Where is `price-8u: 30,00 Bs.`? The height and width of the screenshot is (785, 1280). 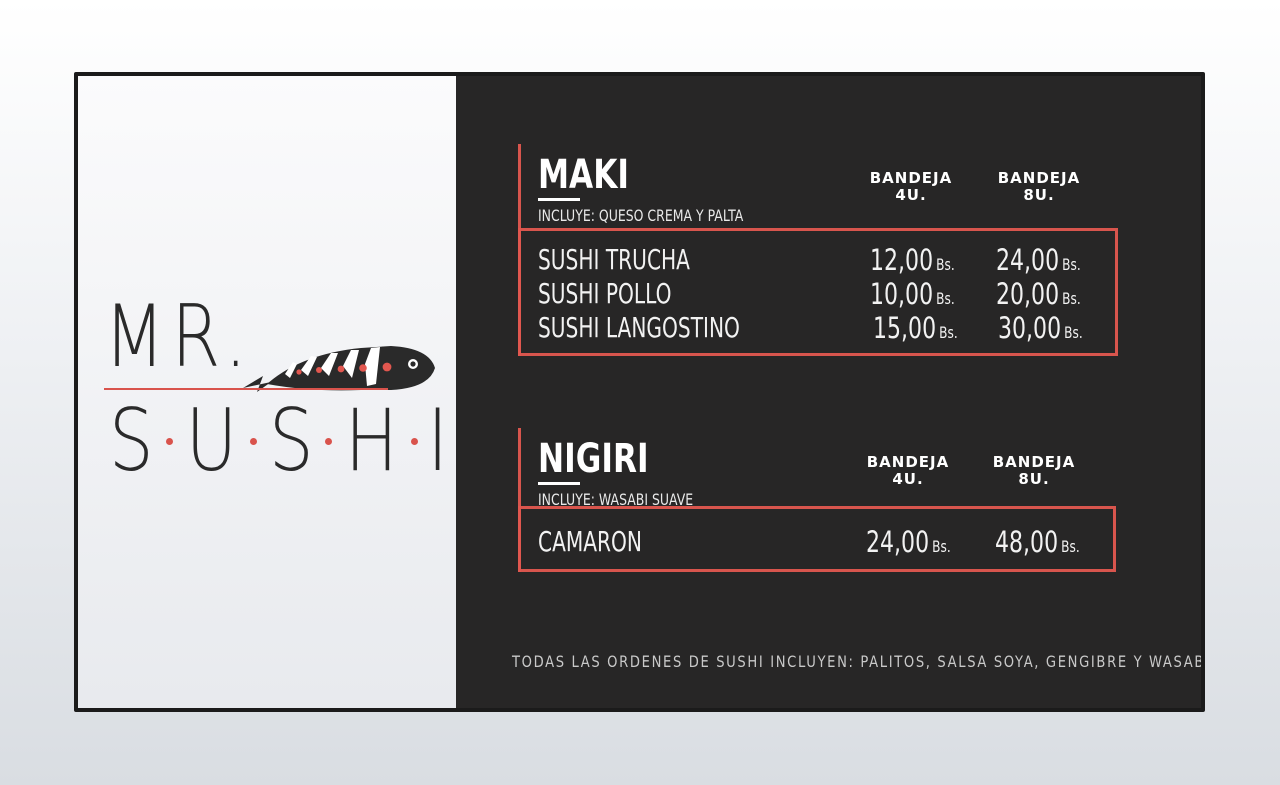 price-8u: 30,00 Bs. is located at coordinates (1040, 330).